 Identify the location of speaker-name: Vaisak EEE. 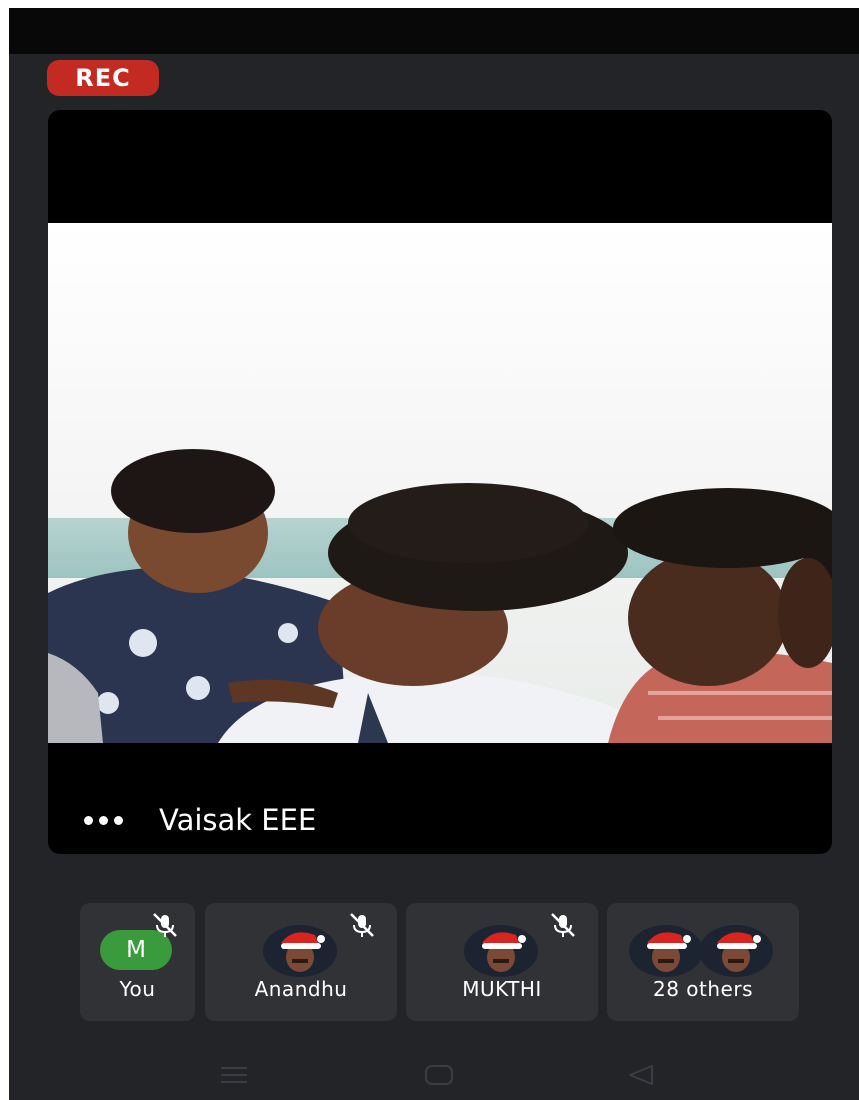
(238, 820).